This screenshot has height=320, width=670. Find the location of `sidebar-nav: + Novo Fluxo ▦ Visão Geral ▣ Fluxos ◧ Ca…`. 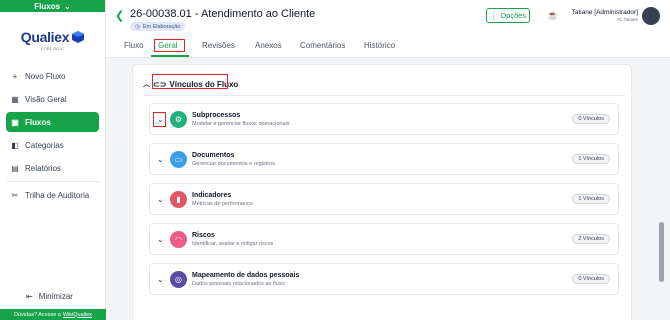

sidebar-nav: + Novo Fluxo ▦ Visão Geral ▣ Fluxos ◧ Ca… is located at coordinates (52, 135).